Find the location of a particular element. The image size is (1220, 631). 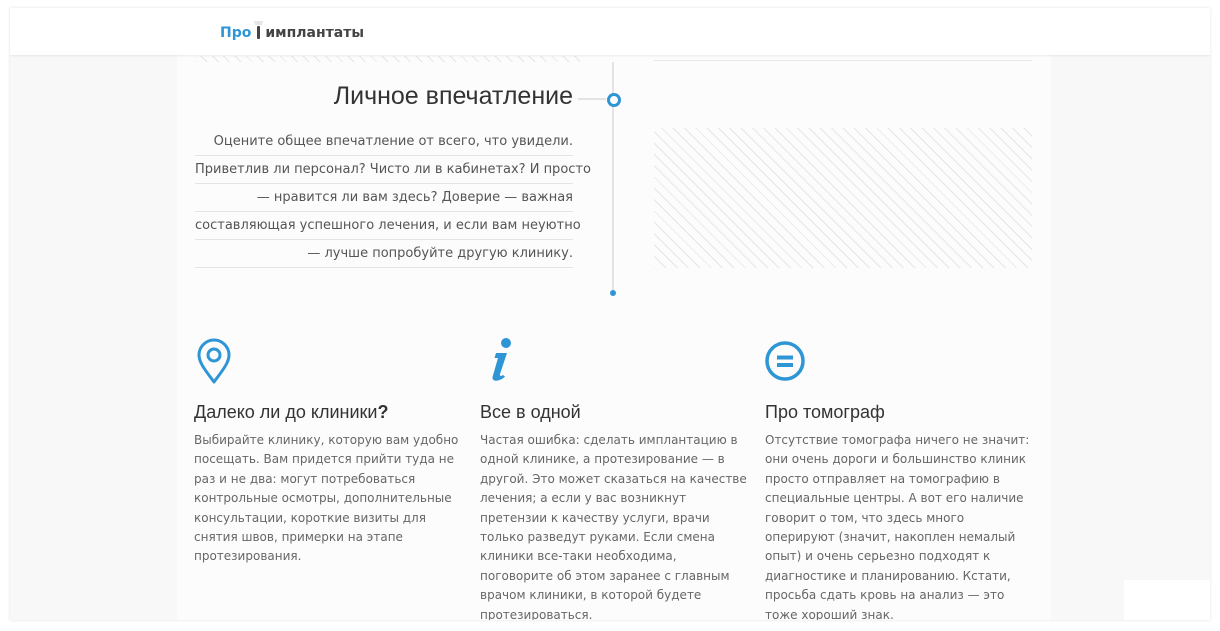

feature-title: Далеко ли до клиники? is located at coordinates (329, 412).